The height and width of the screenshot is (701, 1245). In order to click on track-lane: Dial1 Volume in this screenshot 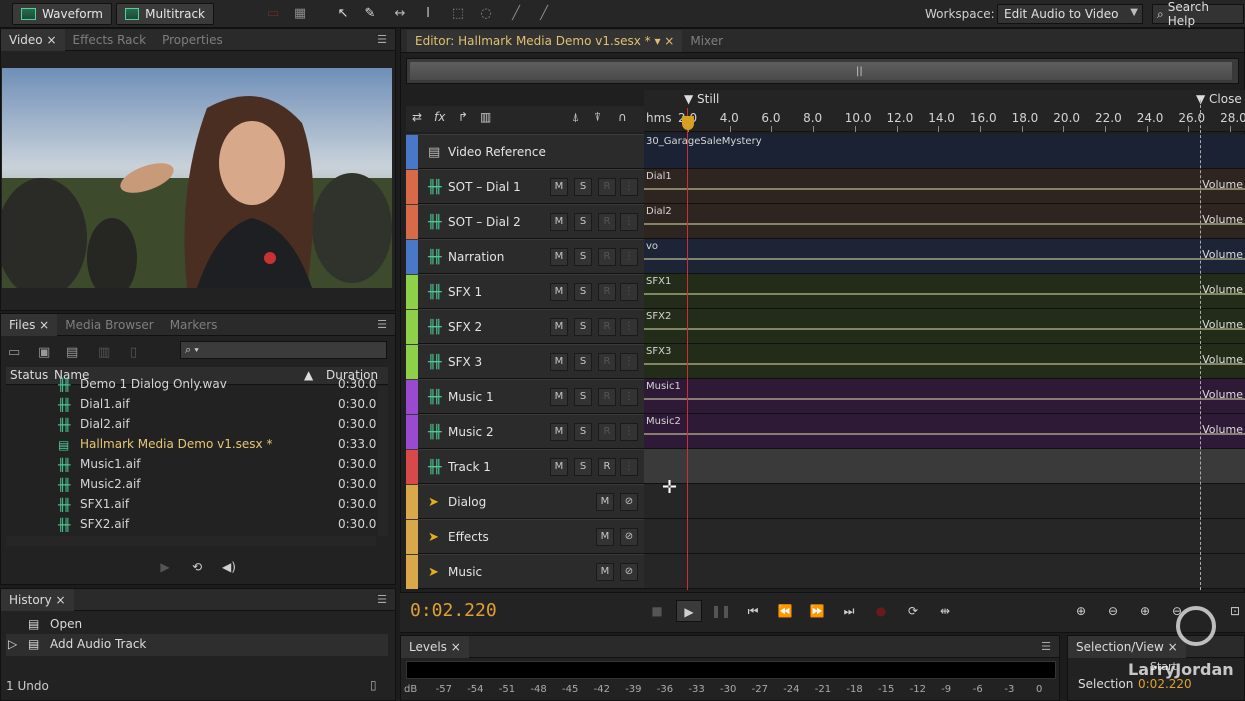, I will do `click(944, 186)`.